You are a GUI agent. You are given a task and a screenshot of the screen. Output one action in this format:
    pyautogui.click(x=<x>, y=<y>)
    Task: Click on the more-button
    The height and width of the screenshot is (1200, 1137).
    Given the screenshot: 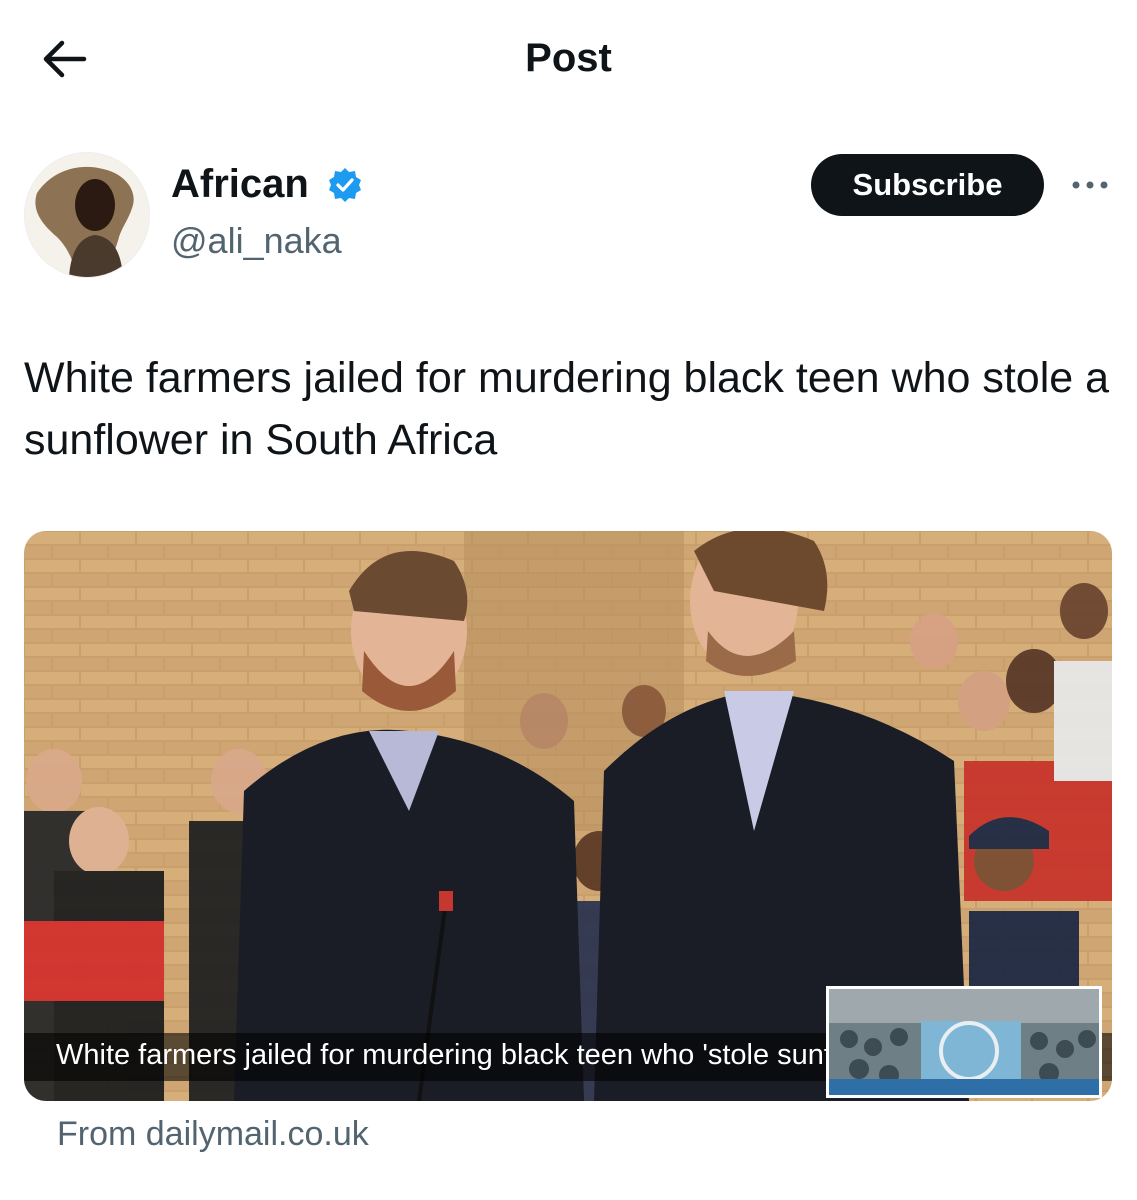 What is the action you would take?
    pyautogui.click(x=1090, y=185)
    